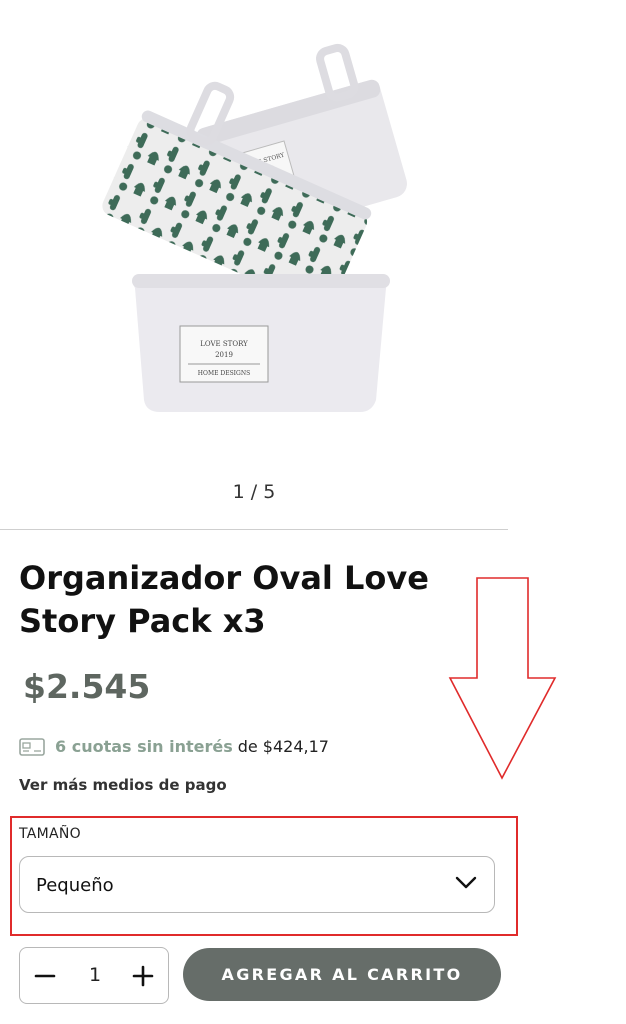 The height and width of the screenshot is (1024, 626). I want to click on front-label-line2: 2019, so click(224, 355).